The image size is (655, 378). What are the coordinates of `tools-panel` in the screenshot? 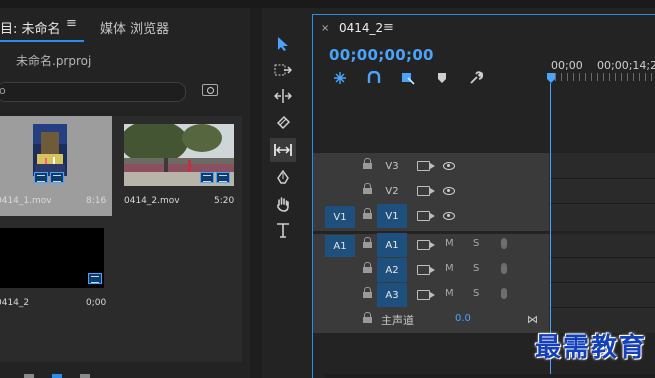 It's located at (284, 193).